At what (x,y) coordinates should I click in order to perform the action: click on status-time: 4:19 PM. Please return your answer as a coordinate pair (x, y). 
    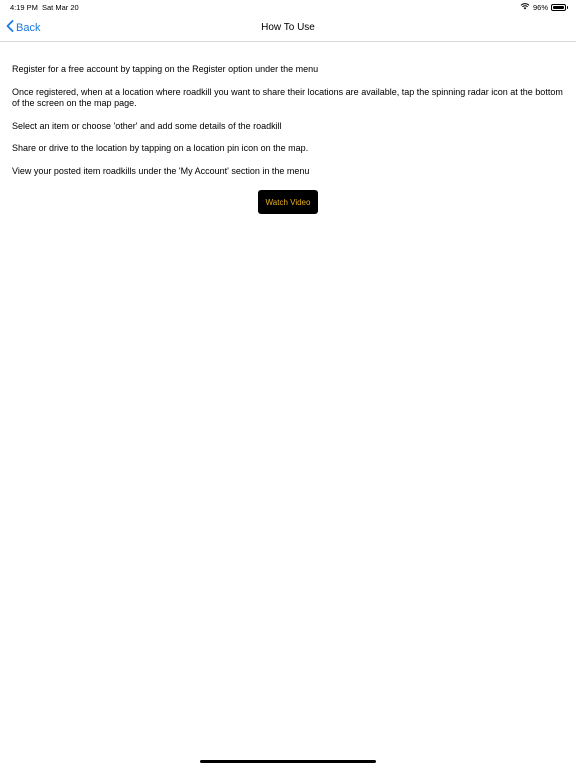
    Looking at the image, I should click on (24, 7).